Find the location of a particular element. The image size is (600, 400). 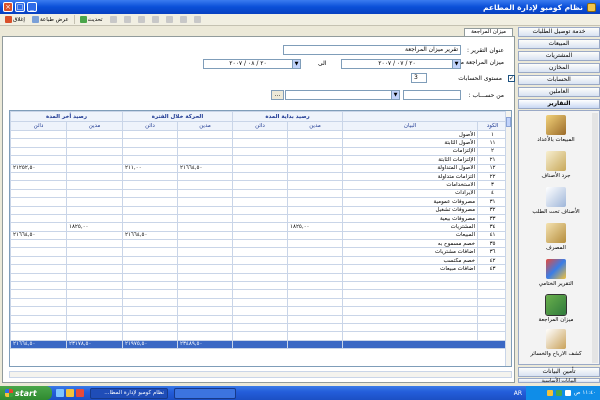

nav-employees: العاملين is located at coordinates (559, 92).